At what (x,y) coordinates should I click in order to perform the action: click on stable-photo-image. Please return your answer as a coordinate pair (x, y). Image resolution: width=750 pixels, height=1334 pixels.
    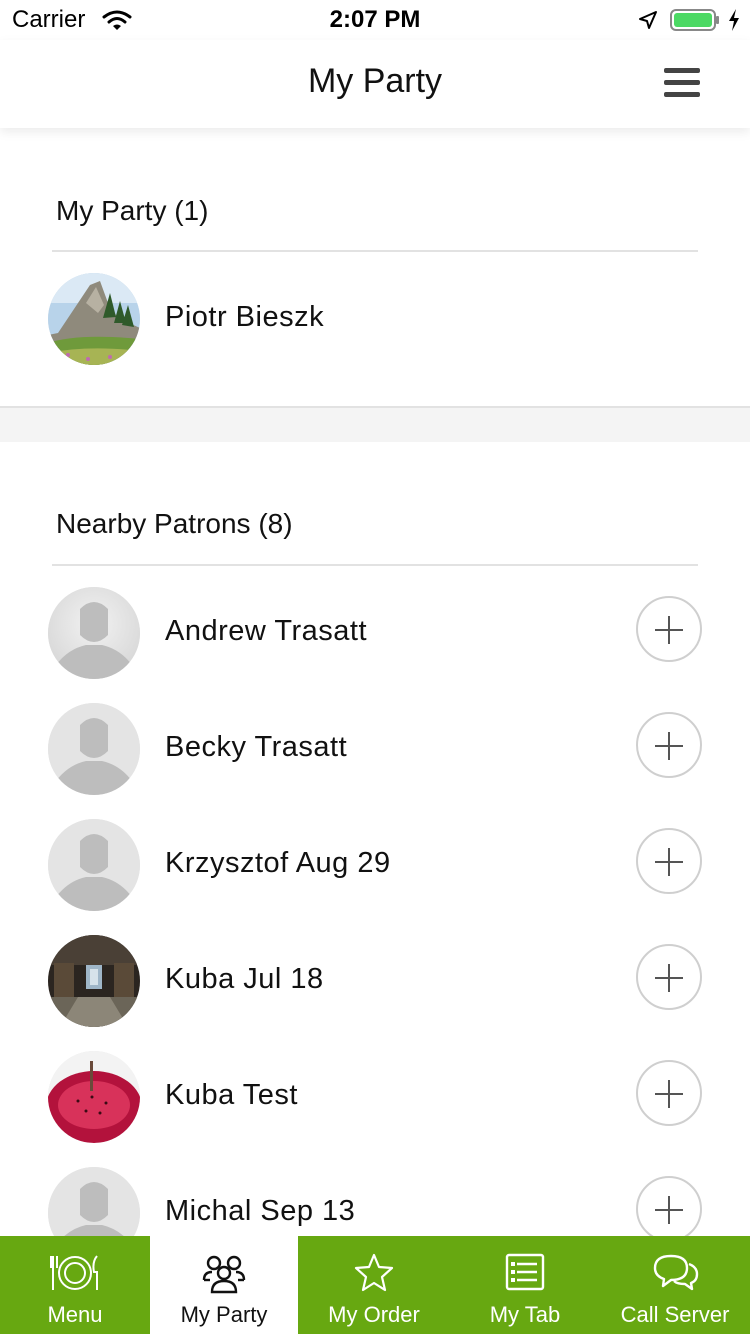
    Looking at the image, I should click on (94, 981).